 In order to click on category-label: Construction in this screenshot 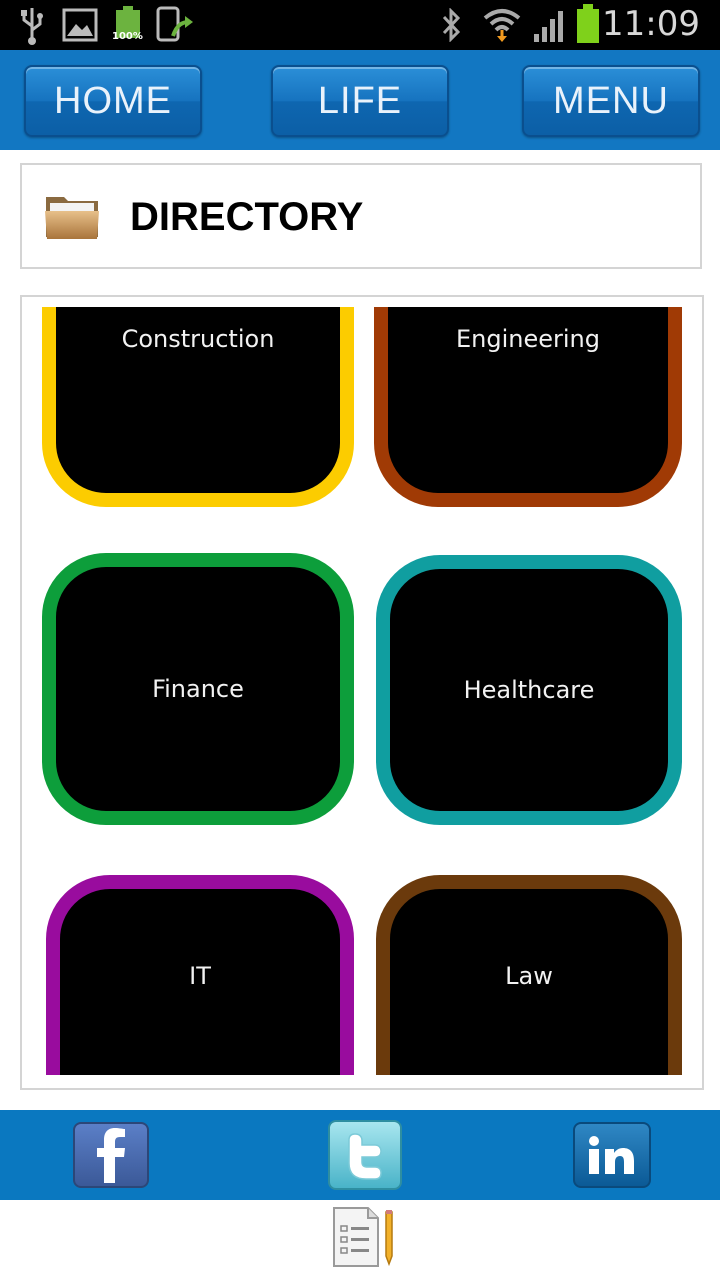, I will do `click(198, 339)`.